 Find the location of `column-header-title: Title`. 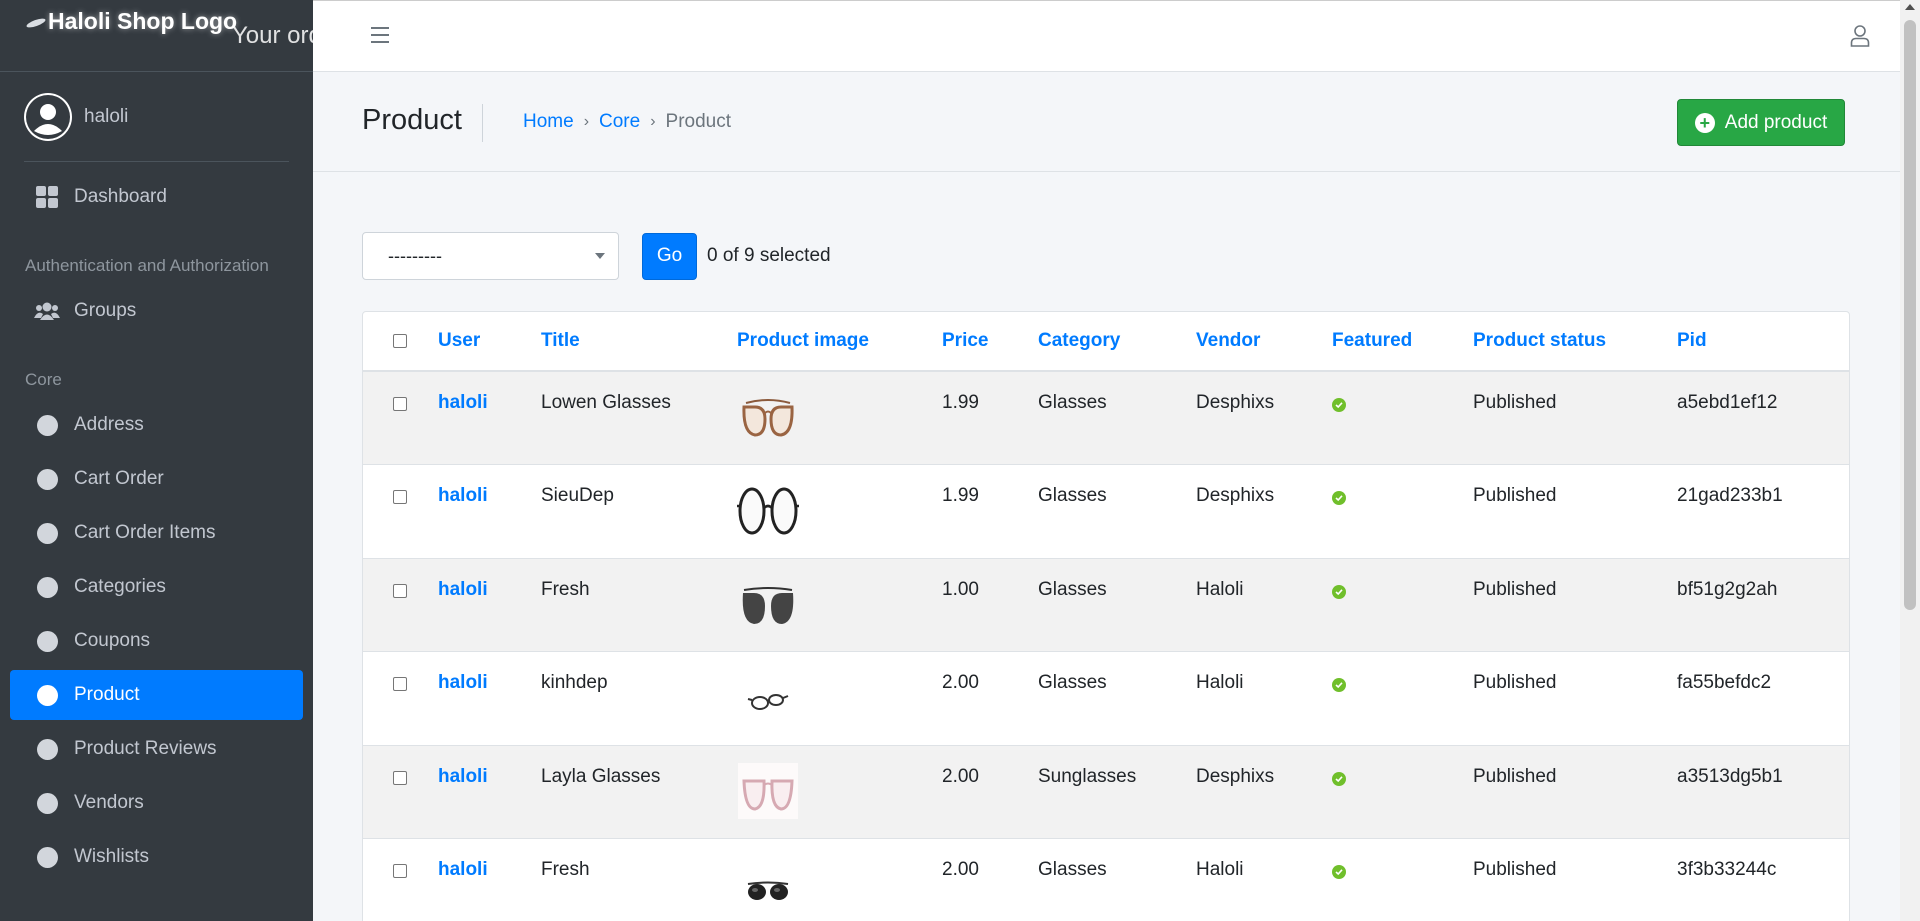

column-header-title: Title is located at coordinates (639, 342).